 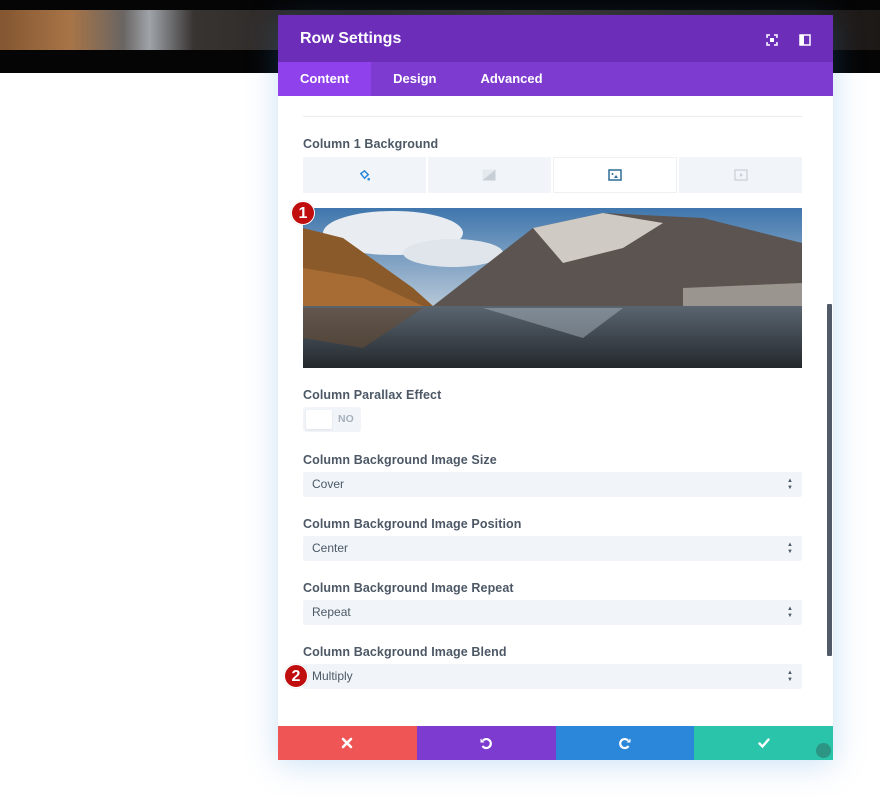 I want to click on modal-tabs: Content Design Advanced, so click(x=555, y=79).